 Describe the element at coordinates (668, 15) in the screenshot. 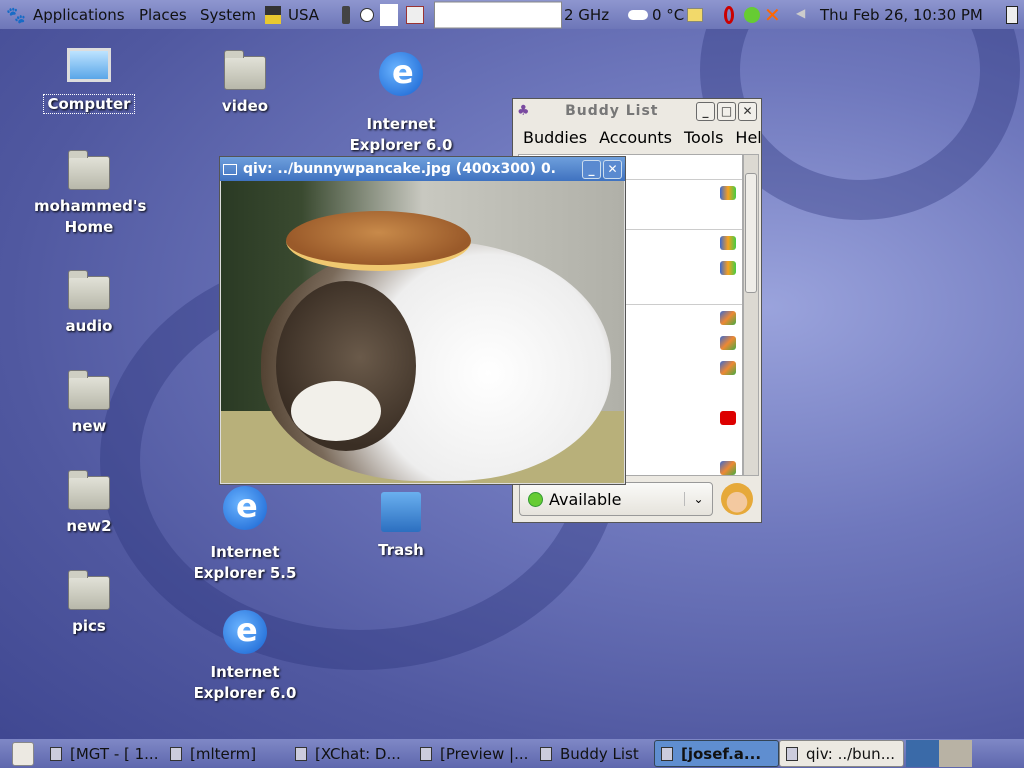

I see `weather-temp: 0 °C` at that location.